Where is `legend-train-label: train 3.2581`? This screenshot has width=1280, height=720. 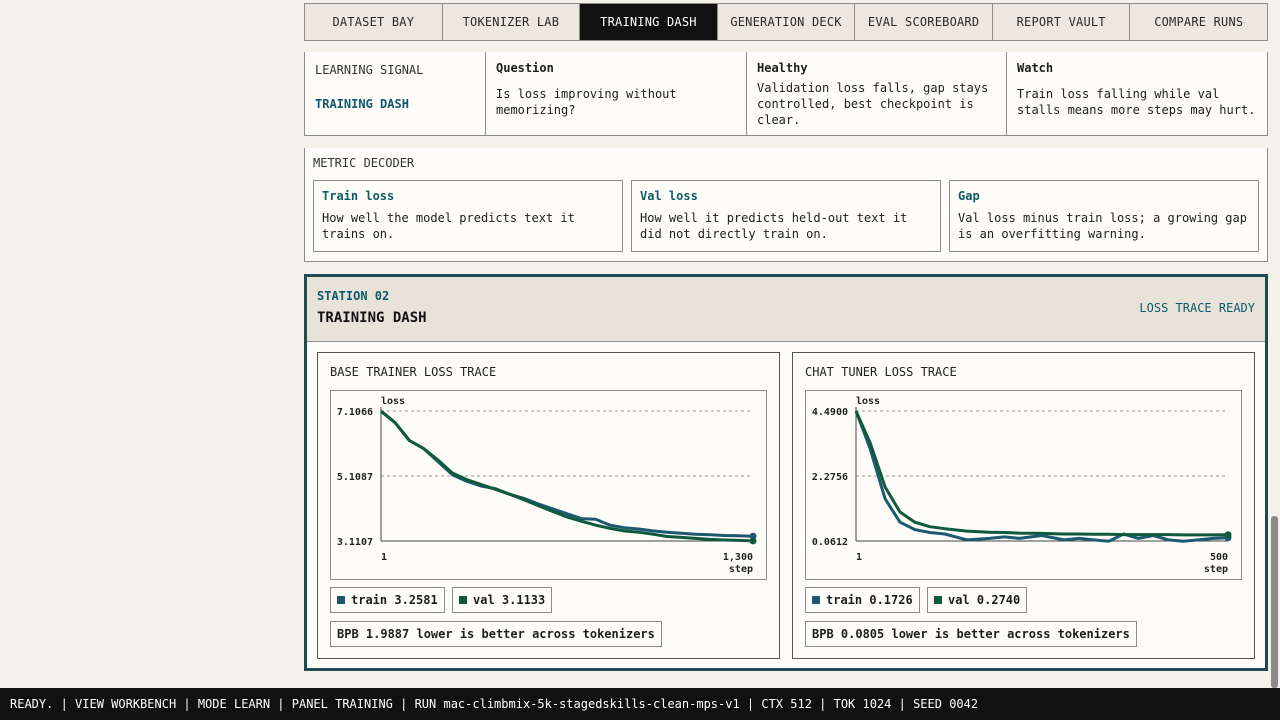 legend-train-label: train 3.2581 is located at coordinates (394, 600).